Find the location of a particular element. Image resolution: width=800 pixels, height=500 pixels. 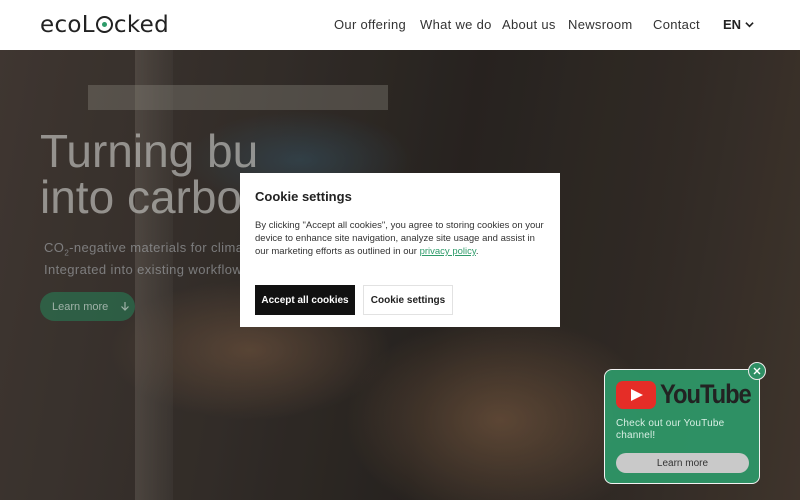

logo-text-suffix: cked is located at coordinates (141, 25).